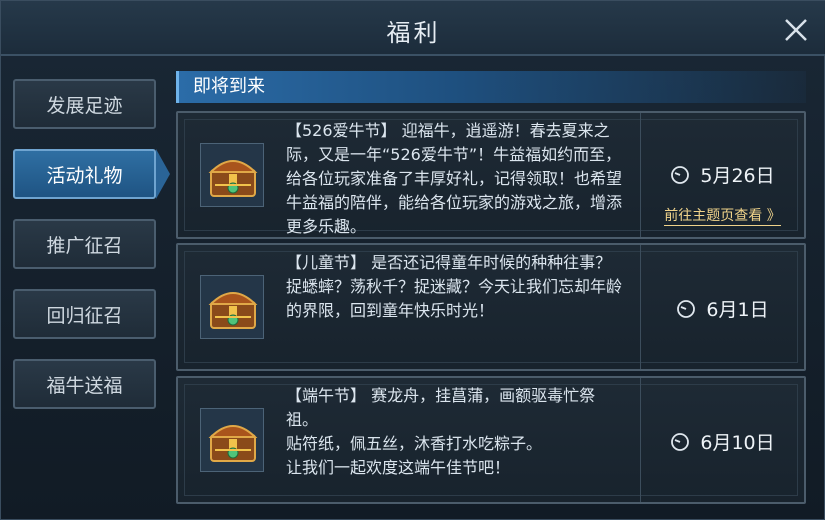  I want to click on sidebar-item-label: 回归征召, so click(84, 315).